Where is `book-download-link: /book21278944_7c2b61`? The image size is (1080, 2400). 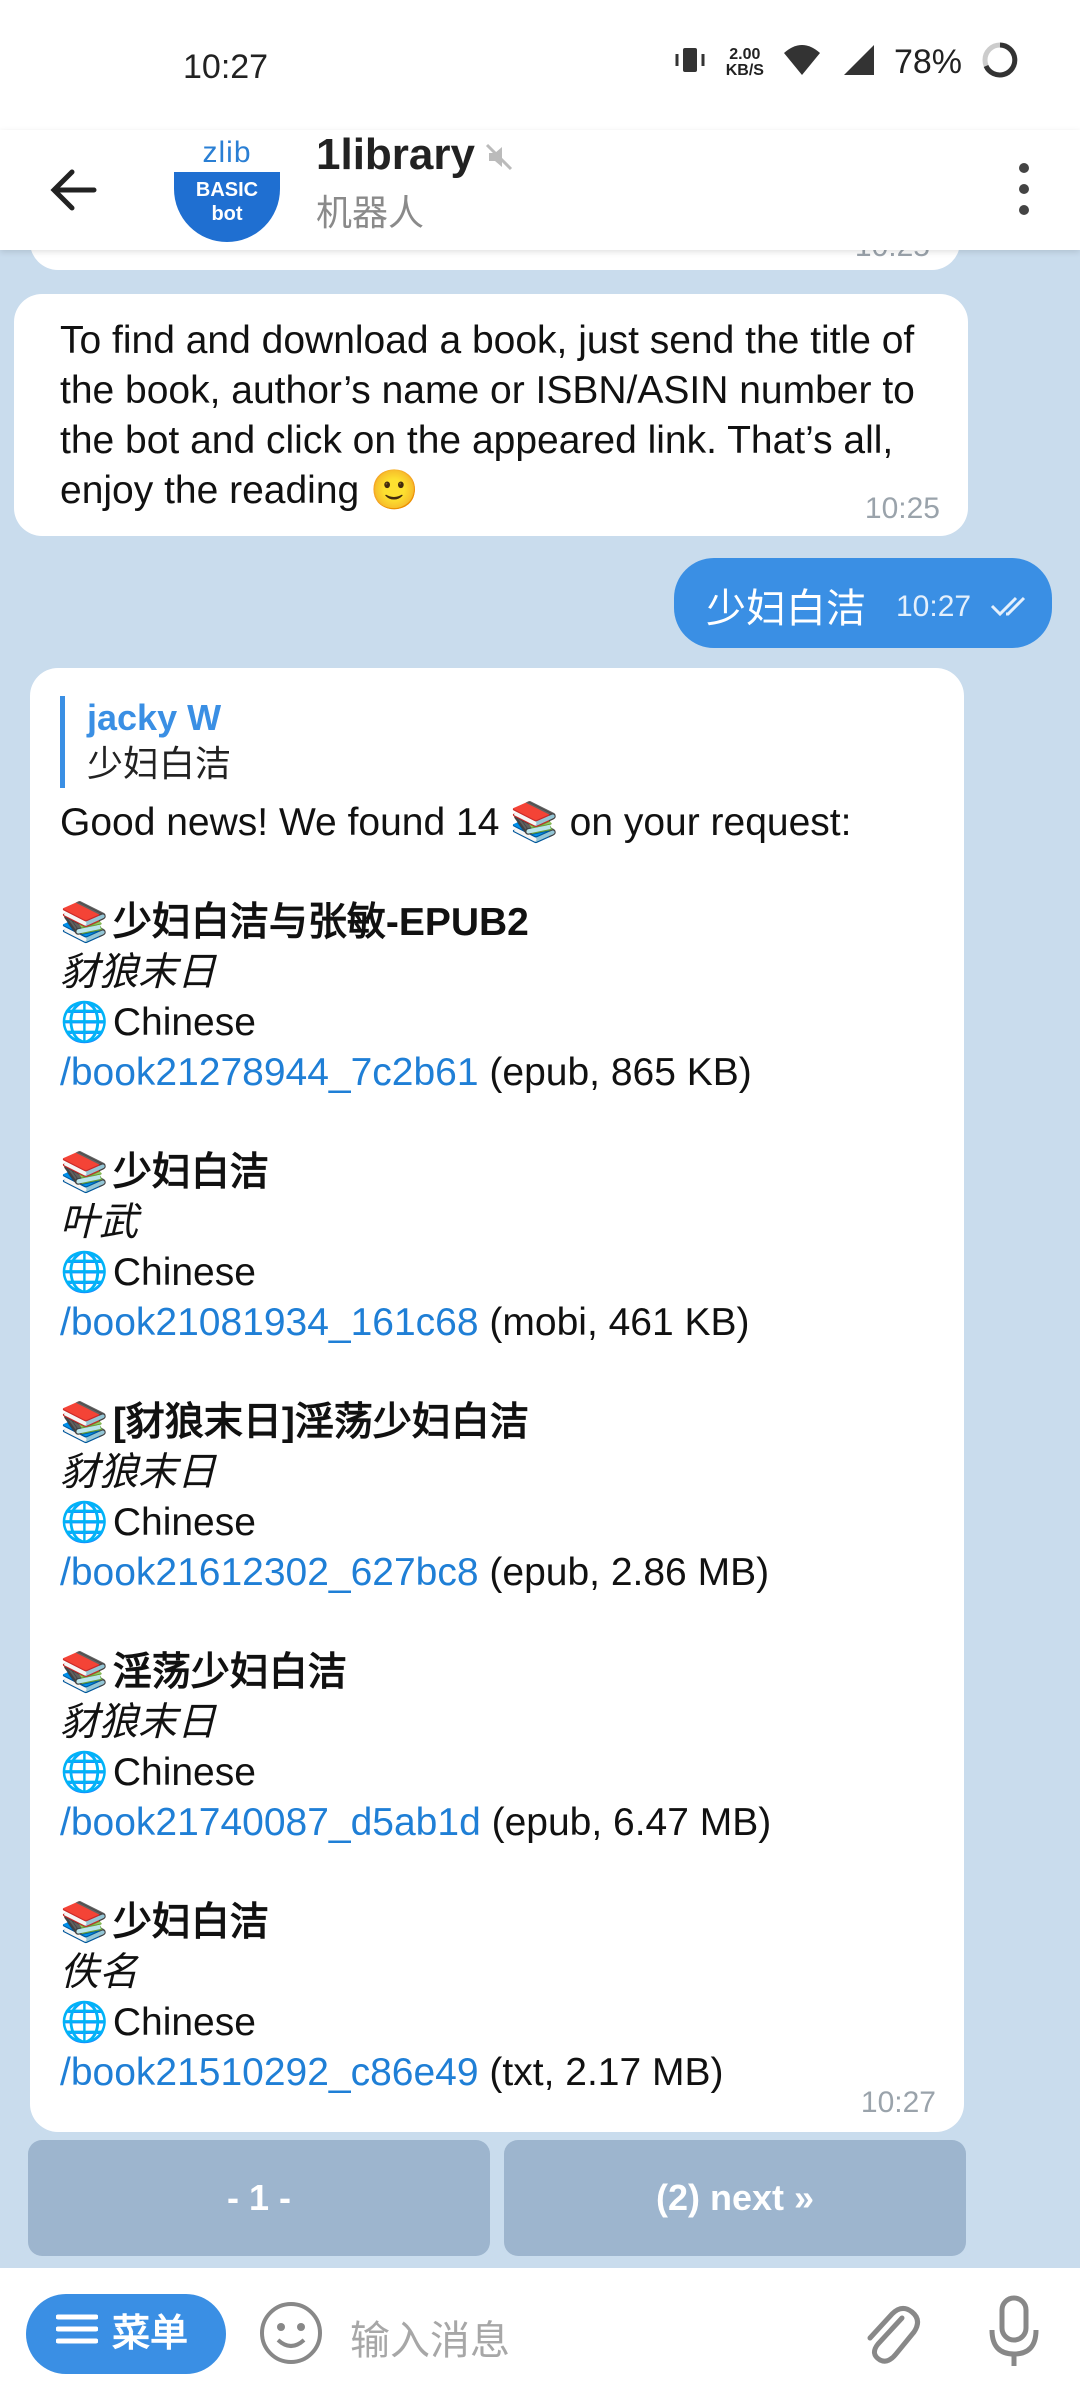 book-download-link: /book21278944_7c2b61 is located at coordinates (269, 1072).